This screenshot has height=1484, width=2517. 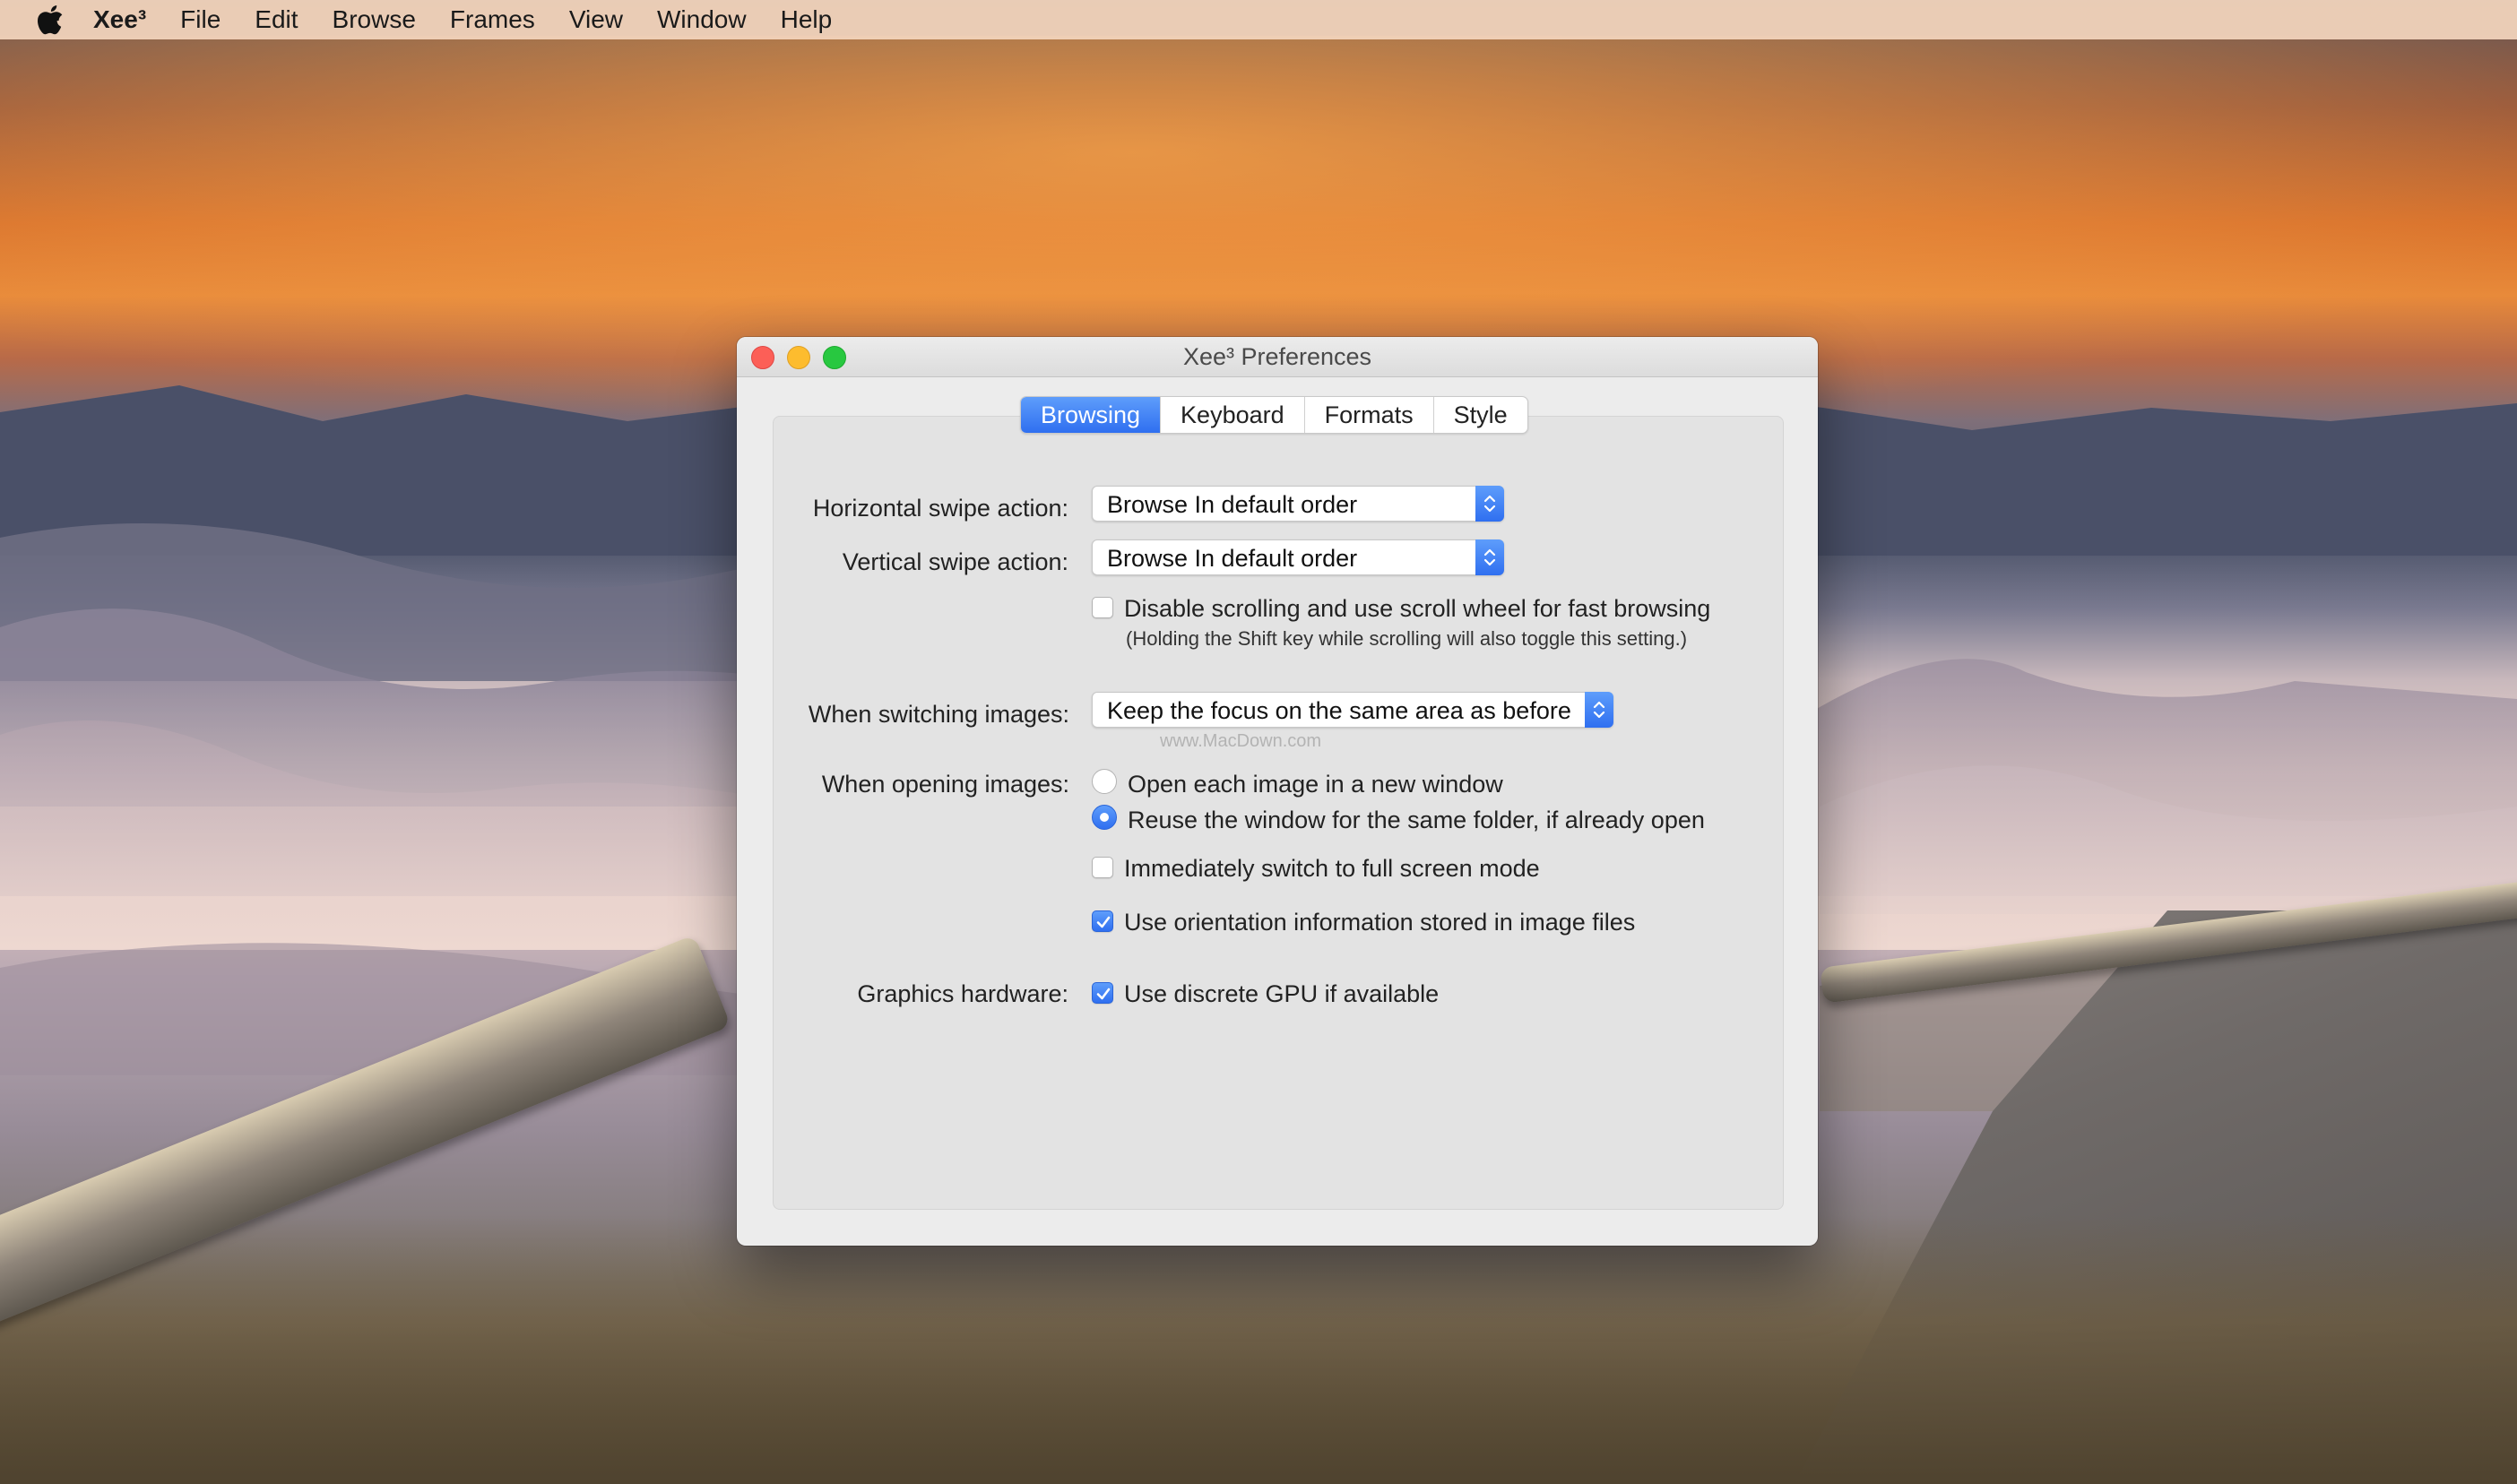 I want to click on window-titlebar: Xee³ Preferences, so click(x=1278, y=357).